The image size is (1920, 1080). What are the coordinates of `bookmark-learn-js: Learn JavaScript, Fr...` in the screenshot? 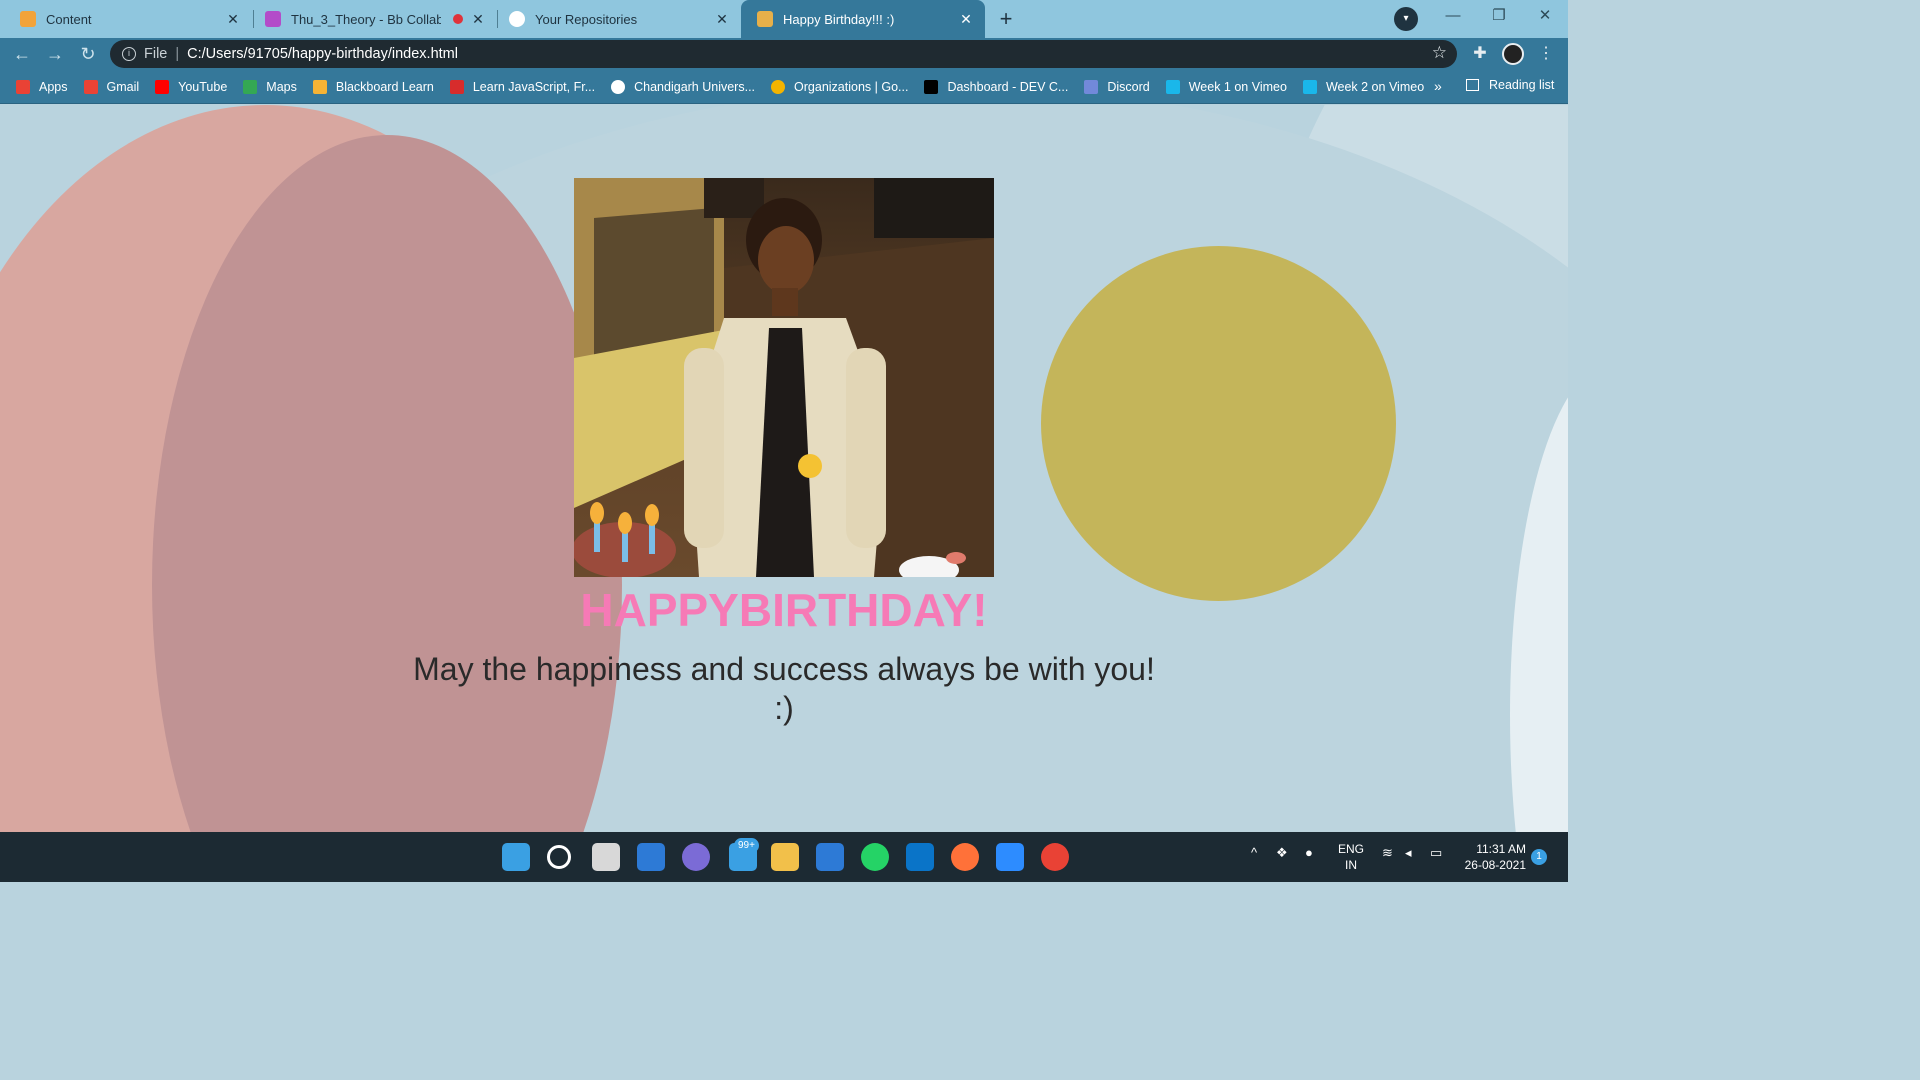 It's located at (522, 86).